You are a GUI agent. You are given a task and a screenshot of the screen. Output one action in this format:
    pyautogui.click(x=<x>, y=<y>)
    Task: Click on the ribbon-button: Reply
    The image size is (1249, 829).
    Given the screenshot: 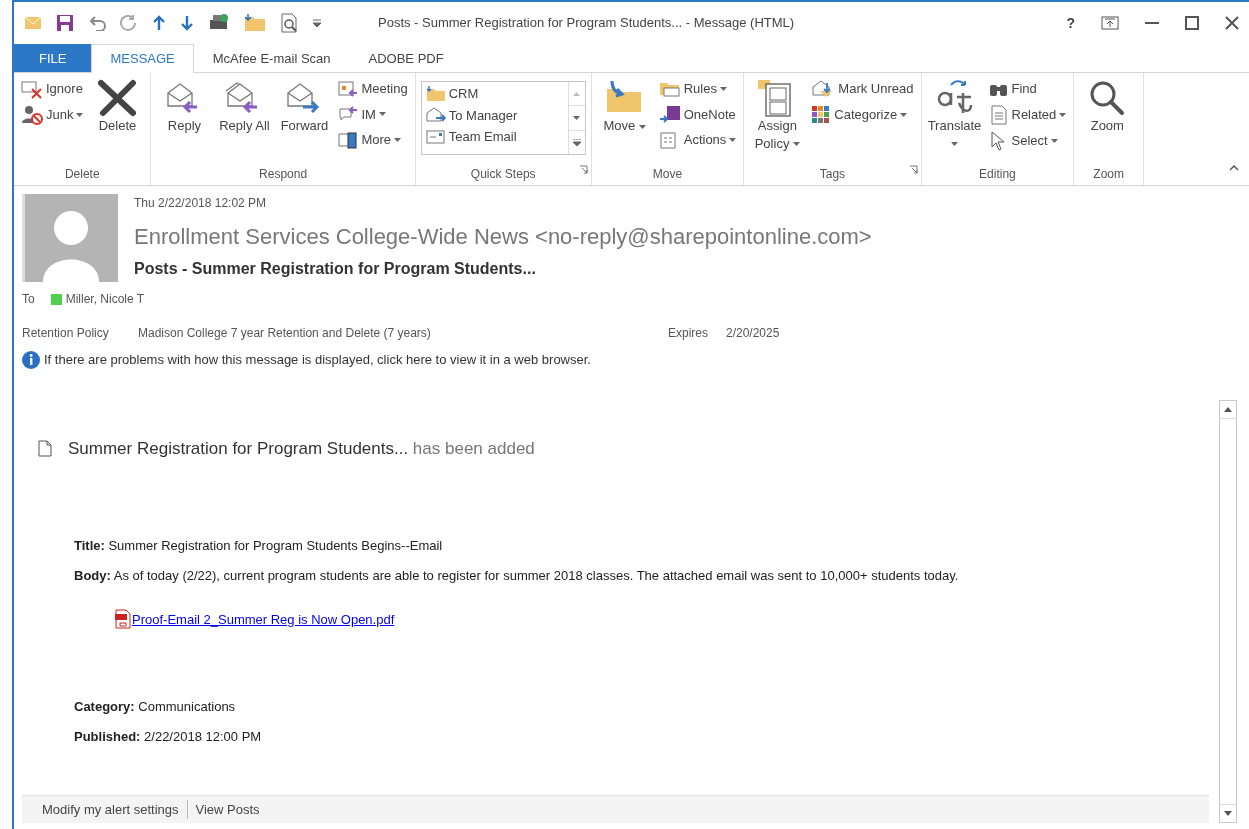 What is the action you would take?
    pyautogui.click(x=184, y=121)
    